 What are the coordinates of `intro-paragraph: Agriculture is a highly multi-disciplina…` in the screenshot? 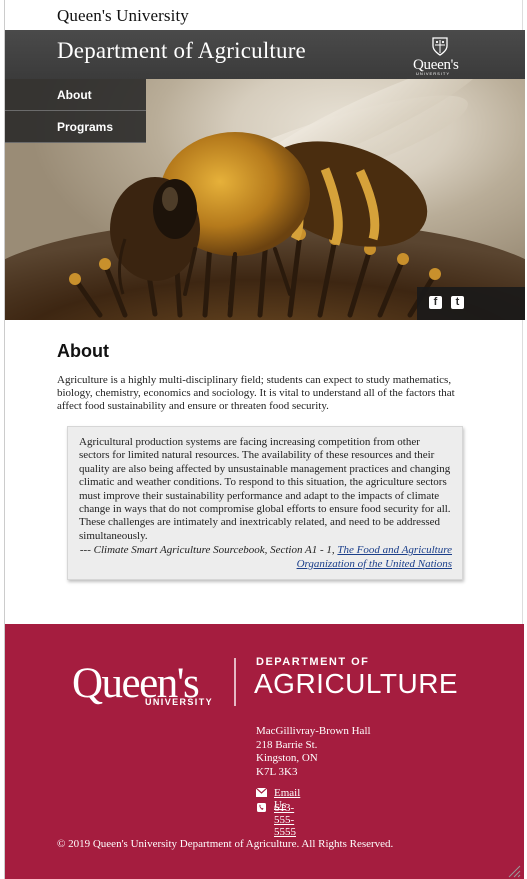 It's located at (256, 393).